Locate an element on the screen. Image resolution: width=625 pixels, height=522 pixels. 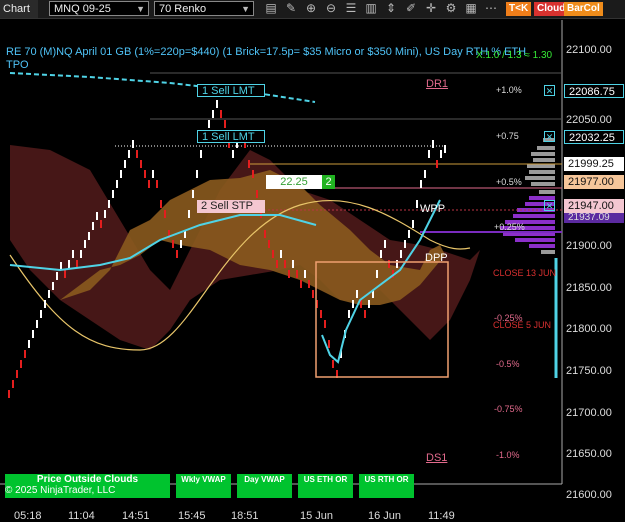
period-selector: 70 Renko ▼ is located at coordinates (204, 8).